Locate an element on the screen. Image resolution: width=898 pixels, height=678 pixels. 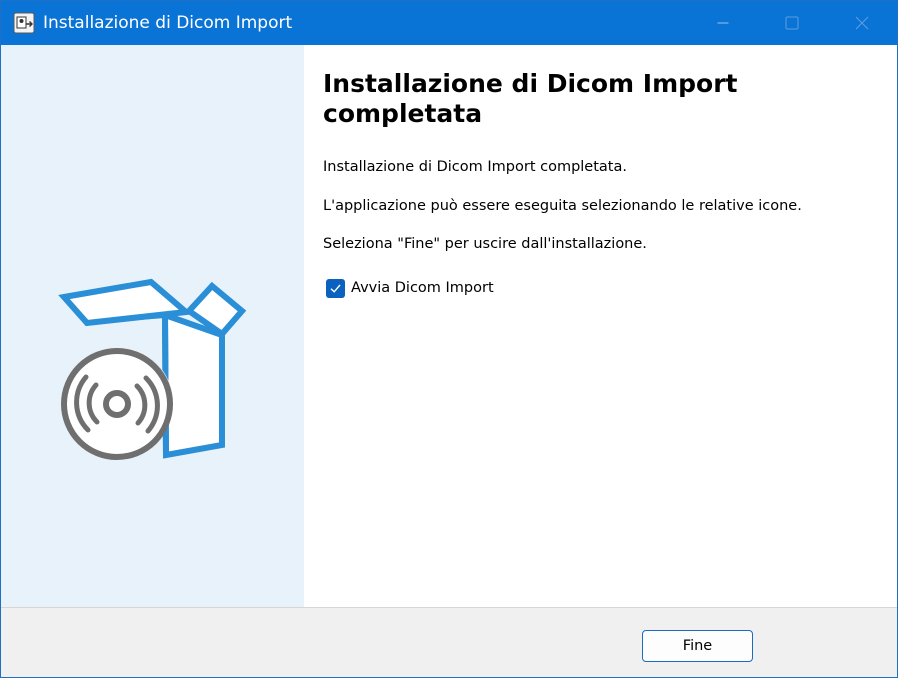
minimize-icon is located at coordinates (723, 23).